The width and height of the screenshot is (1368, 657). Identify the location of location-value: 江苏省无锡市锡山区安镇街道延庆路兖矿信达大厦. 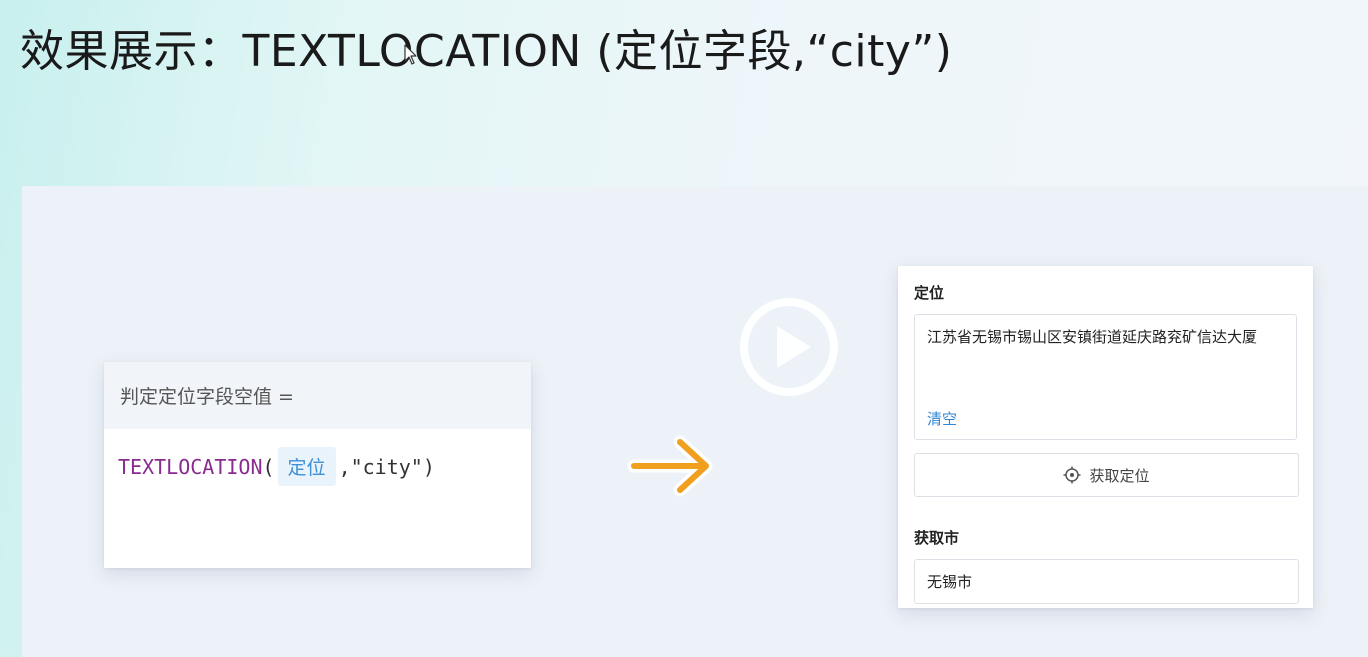
(1092, 337).